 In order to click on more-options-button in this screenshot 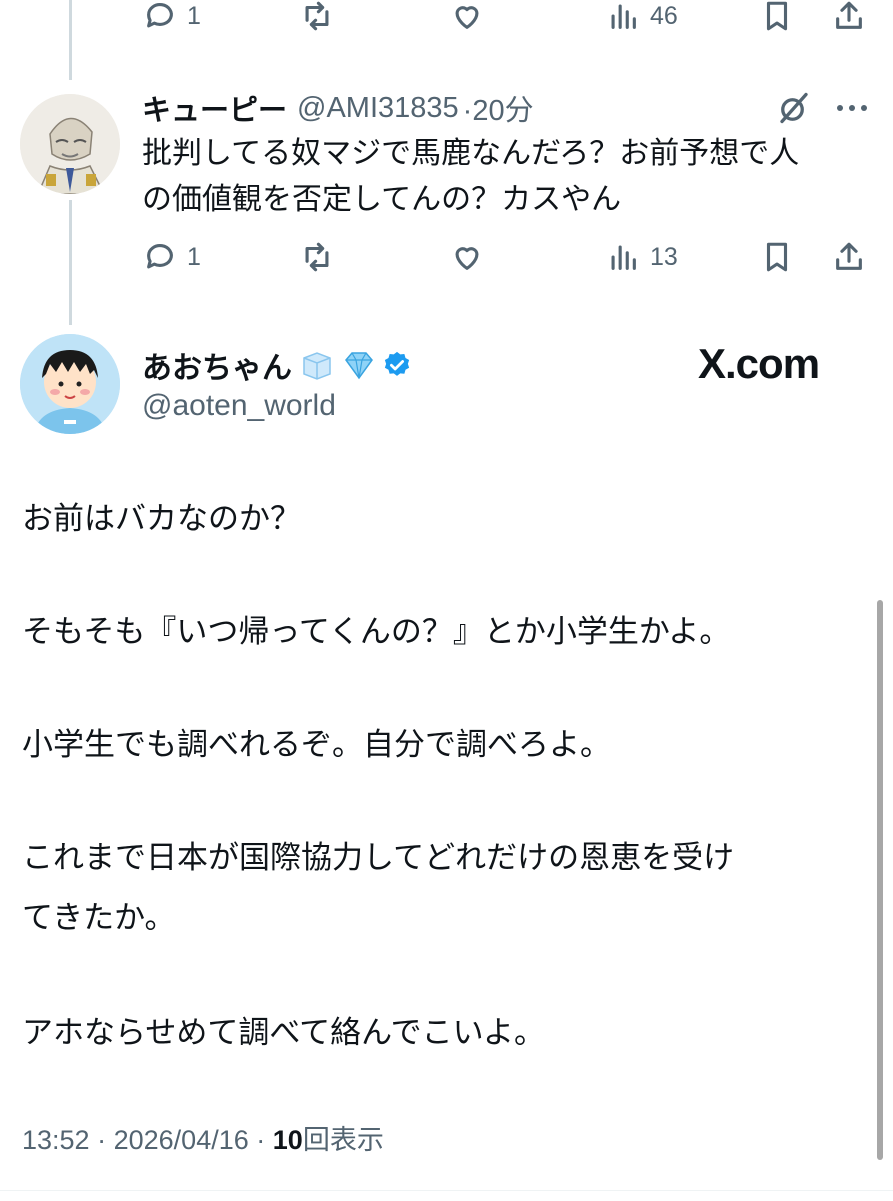, I will do `click(852, 108)`.